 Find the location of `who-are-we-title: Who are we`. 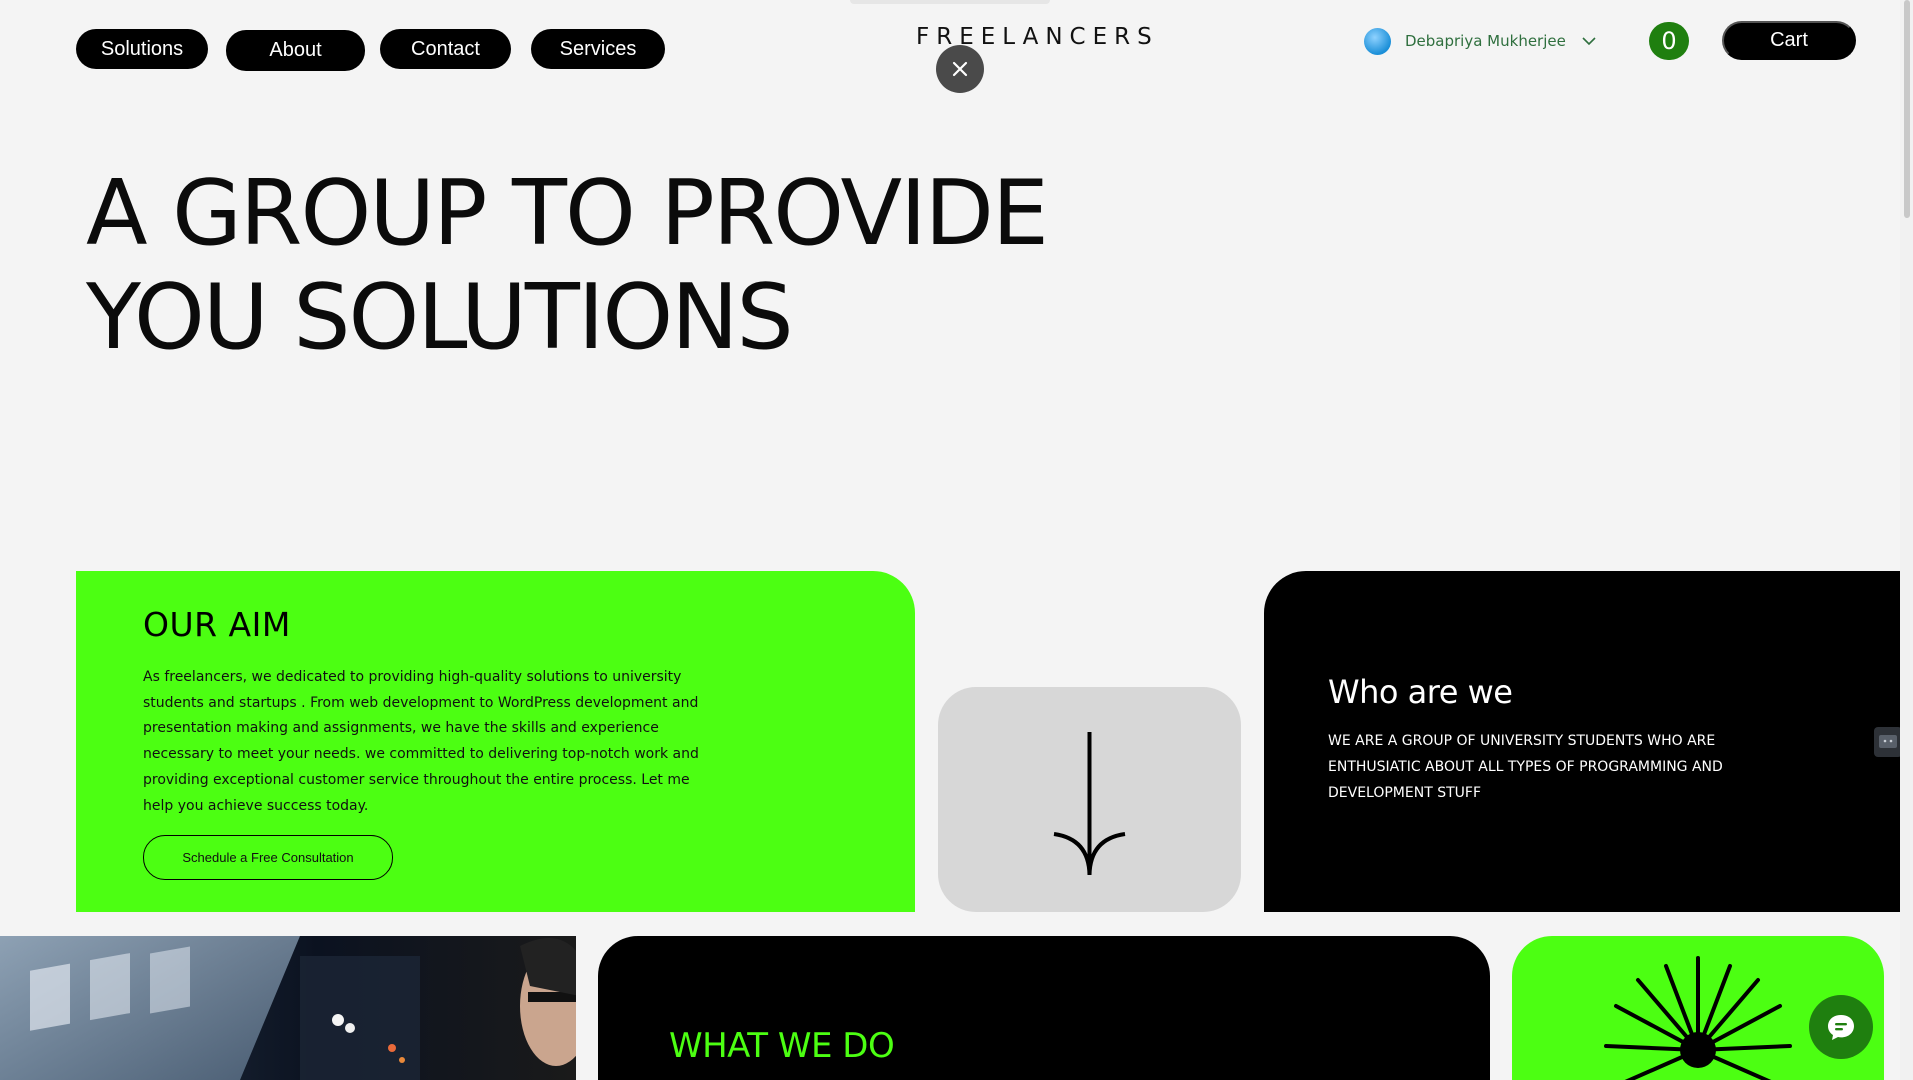

who-are-we-title: Who are we is located at coordinates (1420, 692).